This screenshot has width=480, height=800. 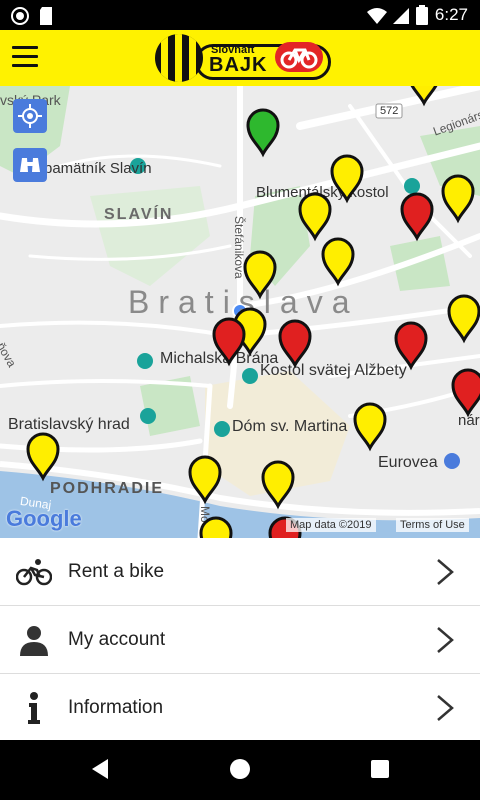 I want to click on terms-of-use-link: Terms of Use, so click(x=432, y=525).